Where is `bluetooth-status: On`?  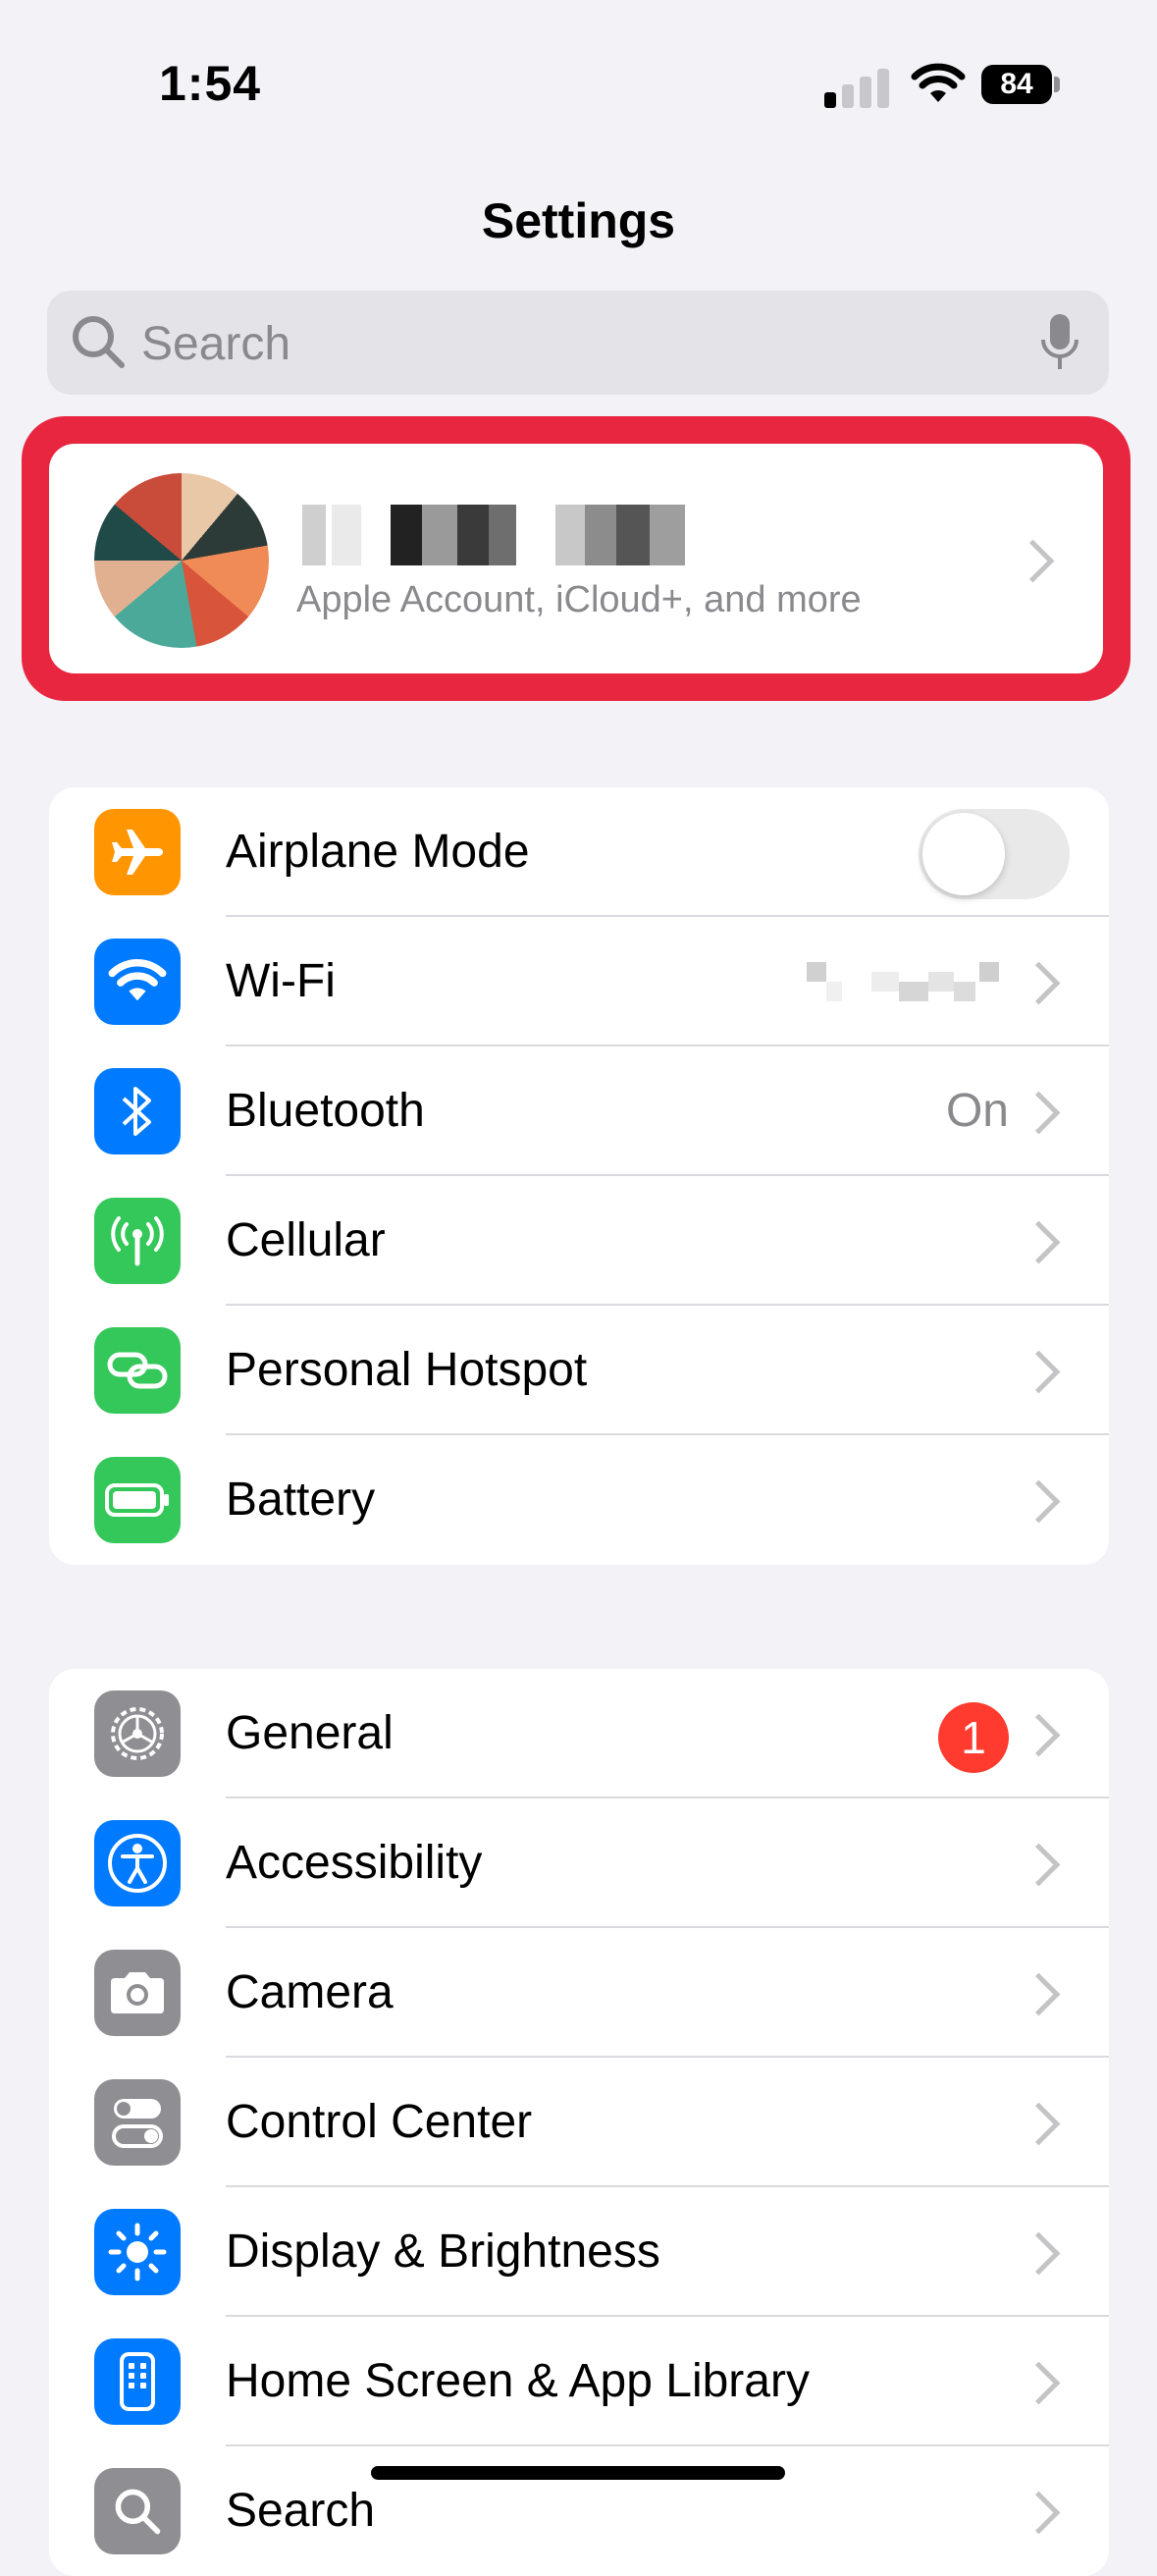
bluetooth-status: On is located at coordinates (977, 1111).